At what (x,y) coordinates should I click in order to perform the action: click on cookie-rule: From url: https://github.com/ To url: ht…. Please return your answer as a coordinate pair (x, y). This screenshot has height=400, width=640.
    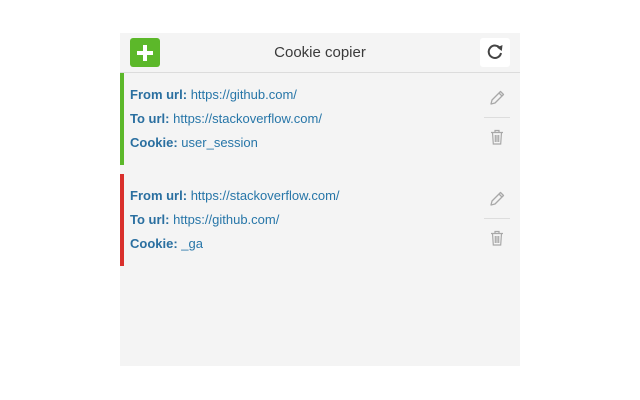
    Looking at the image, I should click on (320, 119).